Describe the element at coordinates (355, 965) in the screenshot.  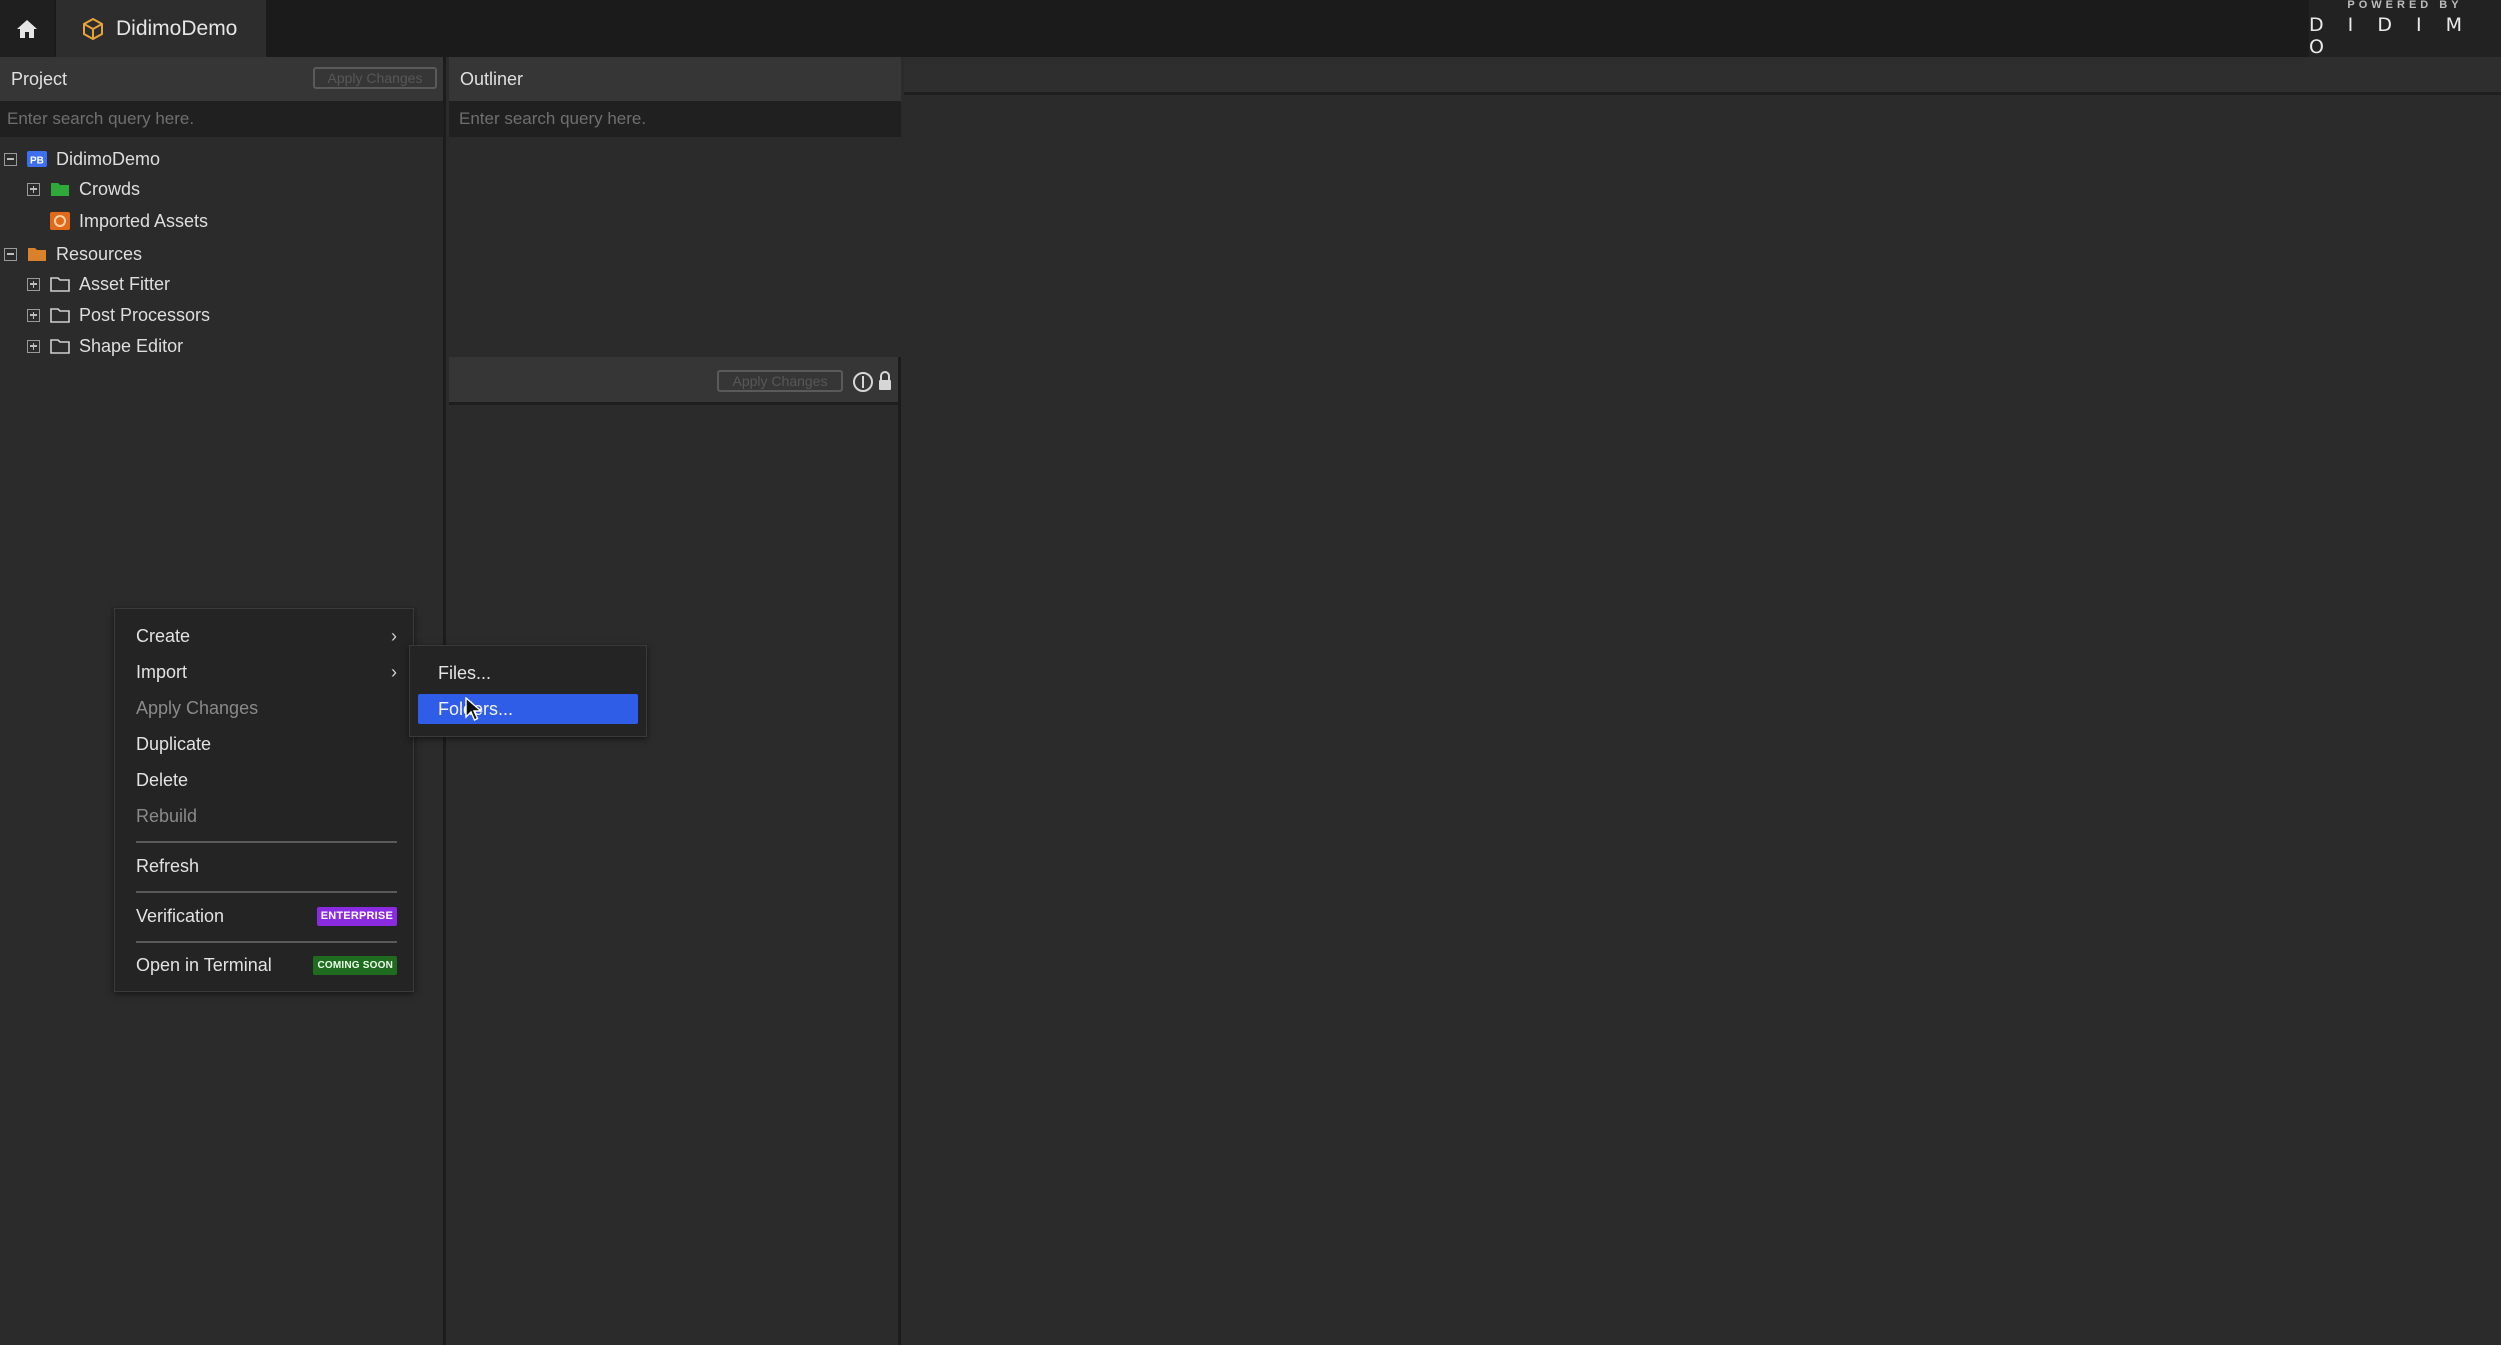
I see `coming-soon-badge: COMING SOON` at that location.